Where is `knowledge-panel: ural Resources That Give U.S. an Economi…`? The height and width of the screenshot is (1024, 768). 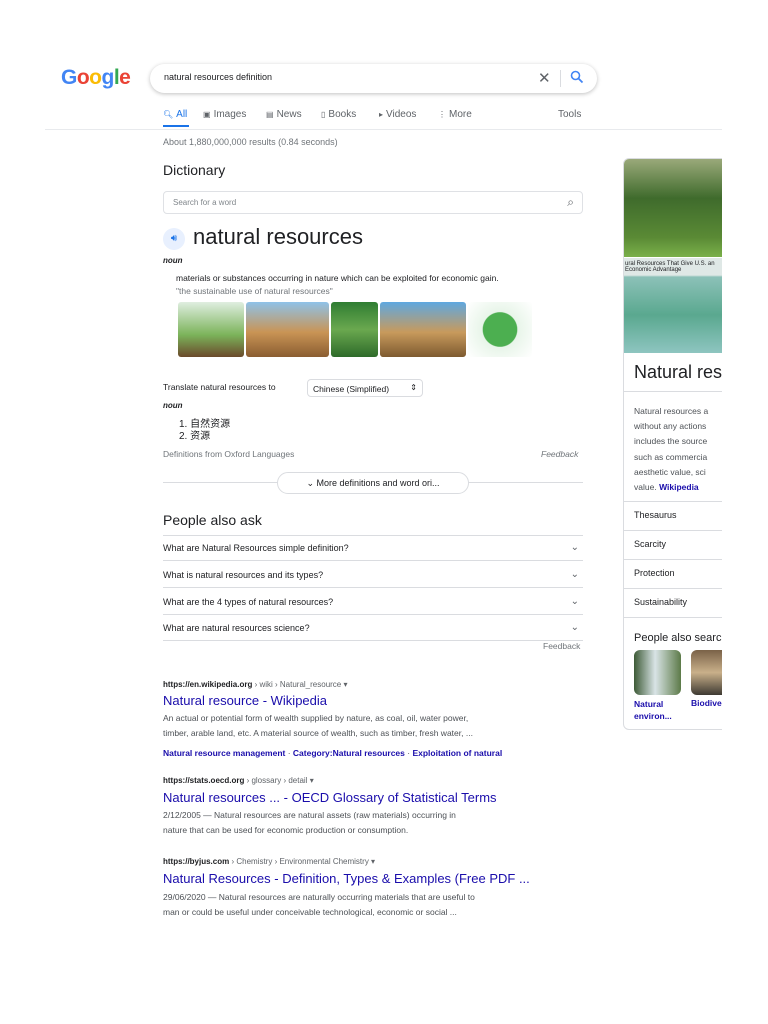 knowledge-panel: ural Resources That Give U.S. an Economi… is located at coordinates (672, 444).